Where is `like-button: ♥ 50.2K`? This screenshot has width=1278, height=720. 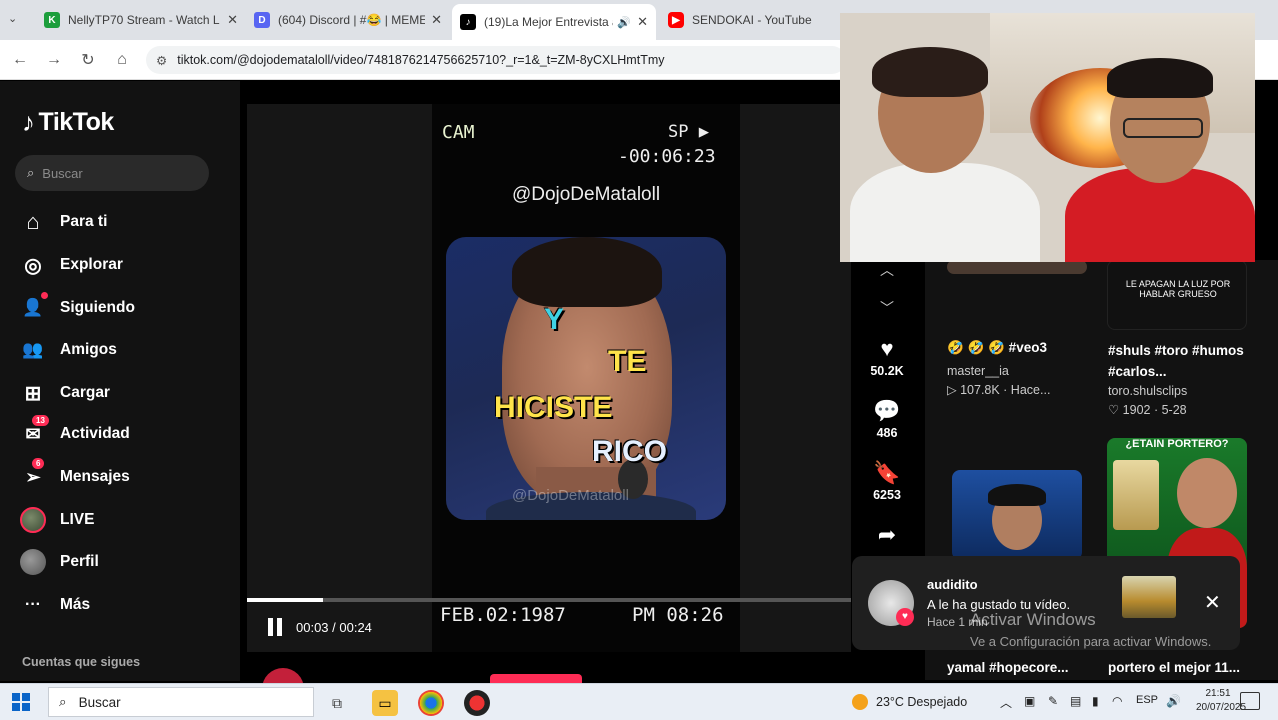
like-button: ♥ 50.2K is located at coordinates (887, 357).